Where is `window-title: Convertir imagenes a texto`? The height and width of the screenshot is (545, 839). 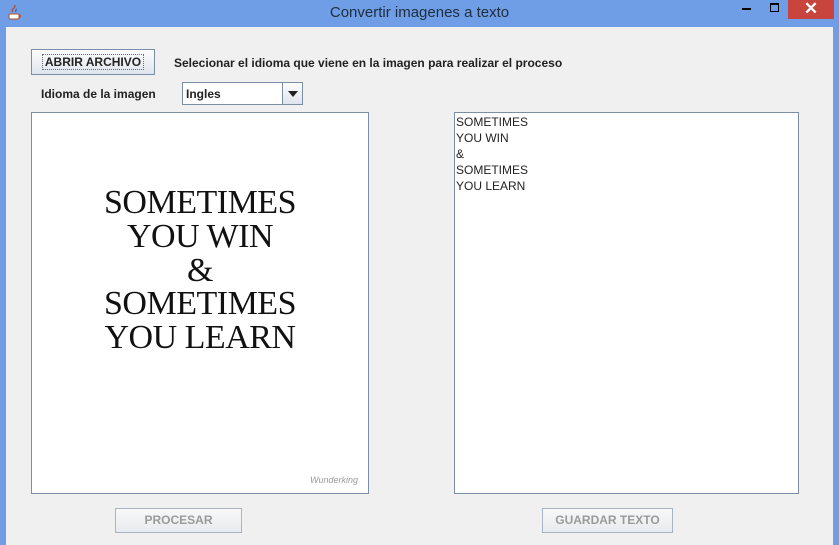 window-title: Convertir imagenes a texto is located at coordinates (419, 12).